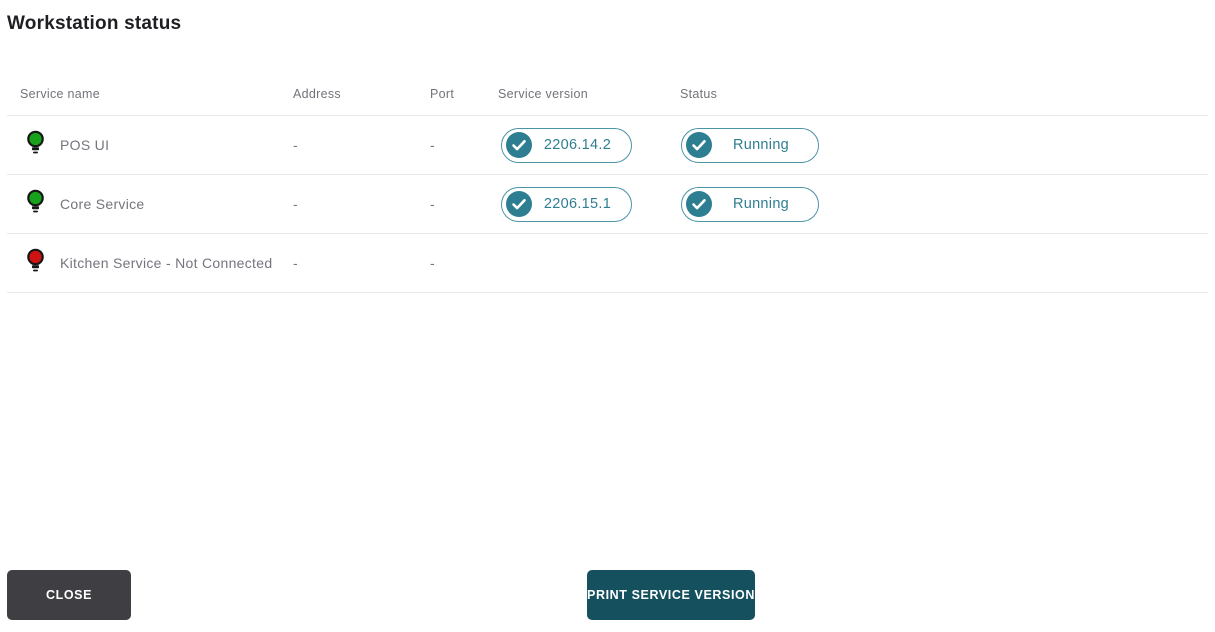  I want to click on bulb-icon-red, so click(35, 263).